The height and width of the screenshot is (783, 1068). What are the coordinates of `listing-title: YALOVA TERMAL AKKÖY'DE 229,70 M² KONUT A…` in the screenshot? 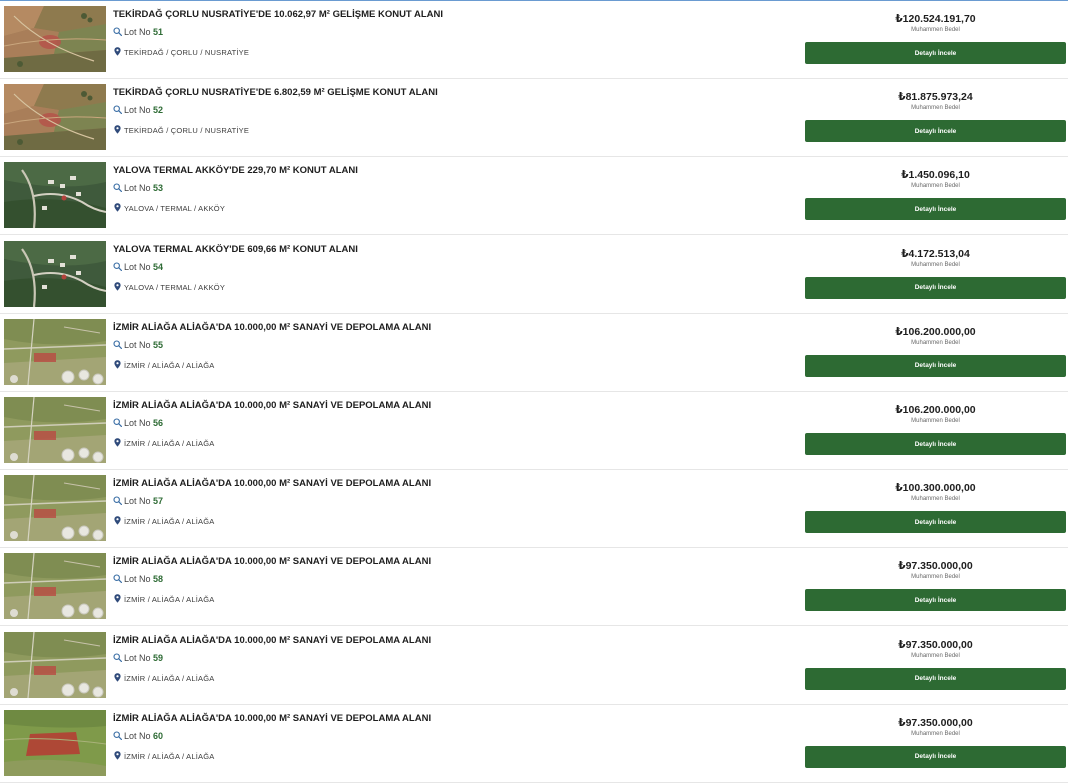 It's located at (235, 170).